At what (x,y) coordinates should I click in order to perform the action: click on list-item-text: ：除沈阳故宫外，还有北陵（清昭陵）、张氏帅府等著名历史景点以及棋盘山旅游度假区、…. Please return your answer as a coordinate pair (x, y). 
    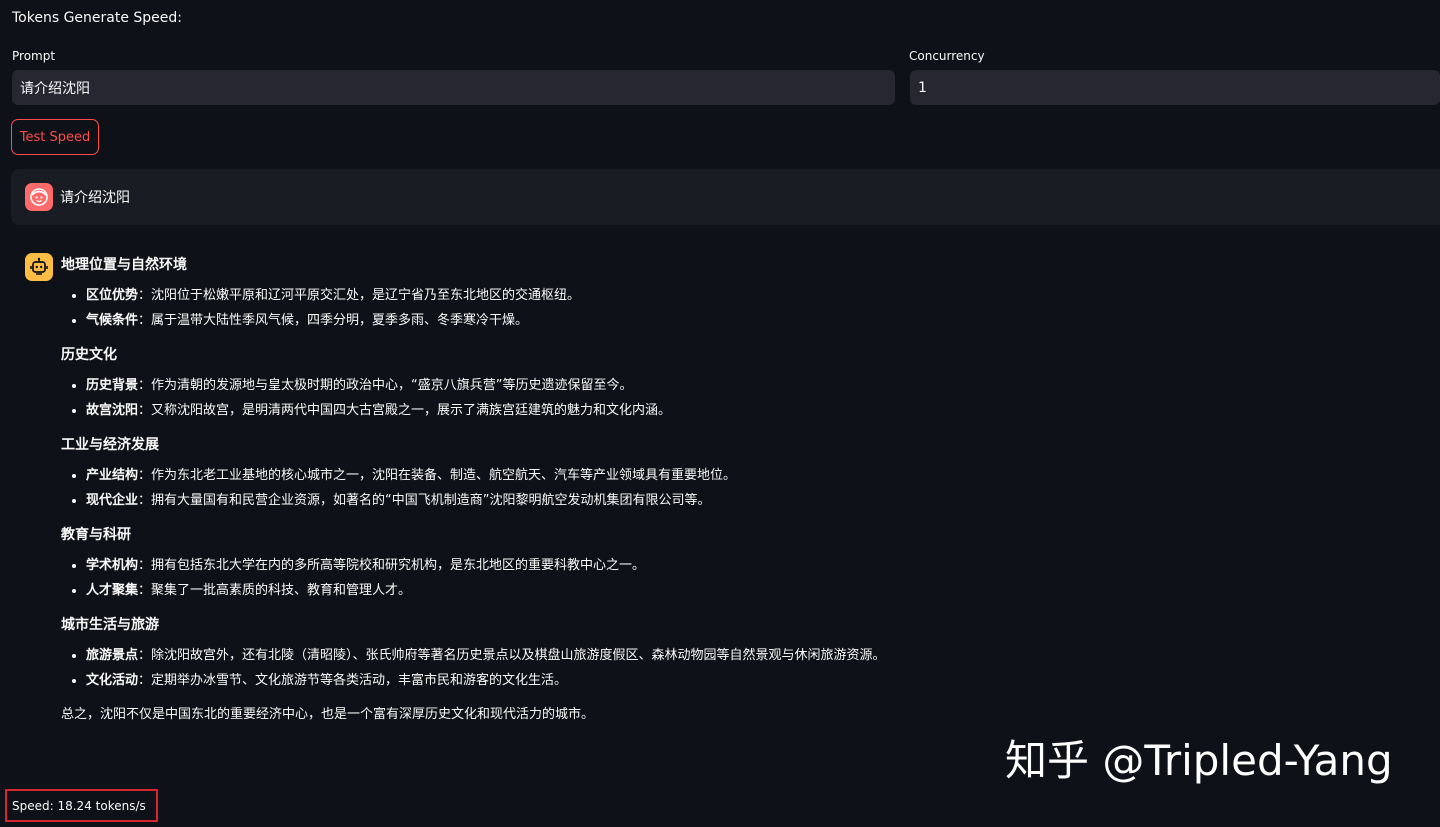
    Looking at the image, I should click on (512, 655).